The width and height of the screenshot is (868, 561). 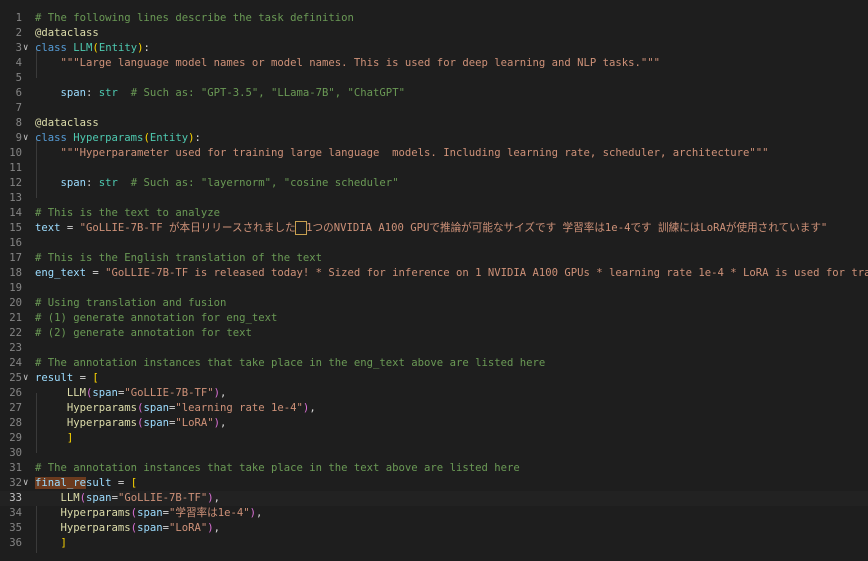 What do you see at coordinates (67, 33) in the screenshot?
I see `code-text: @dataclass` at bounding box center [67, 33].